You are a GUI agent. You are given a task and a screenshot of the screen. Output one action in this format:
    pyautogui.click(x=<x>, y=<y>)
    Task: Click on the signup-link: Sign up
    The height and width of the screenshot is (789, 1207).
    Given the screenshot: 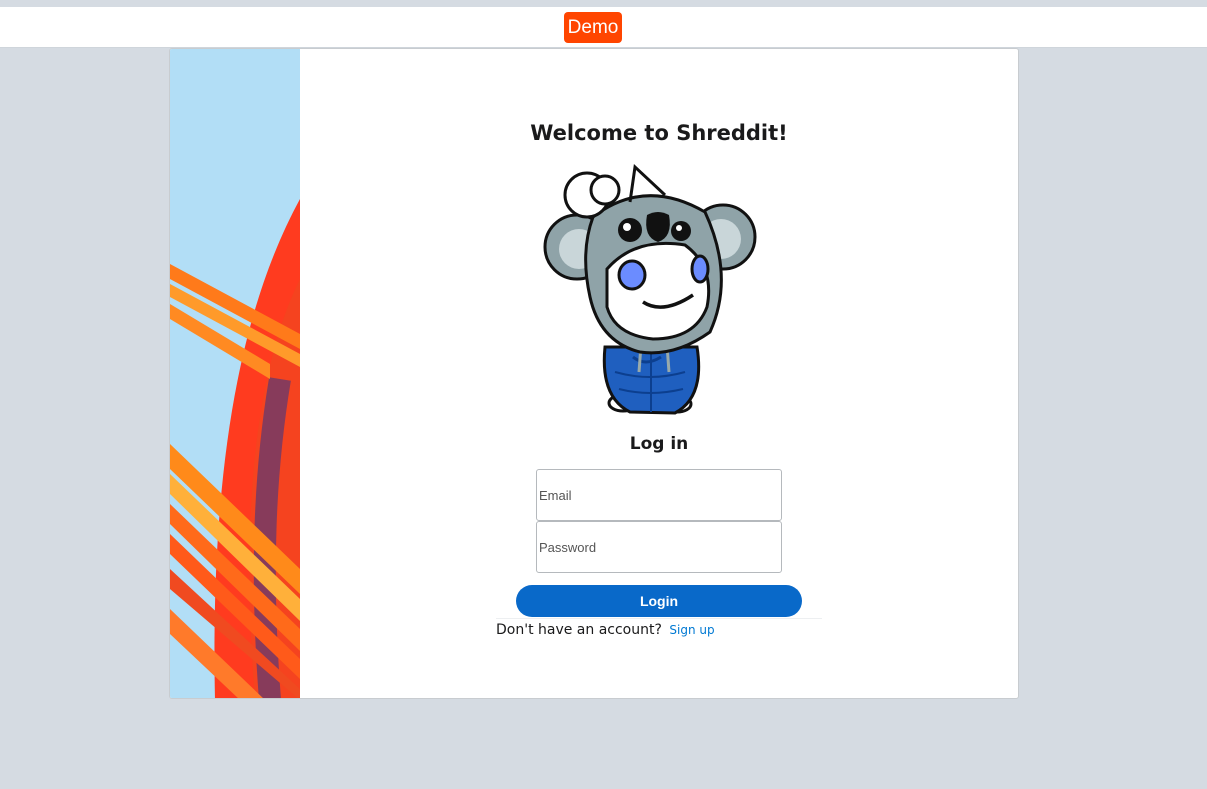 What is the action you would take?
    pyautogui.click(x=691, y=630)
    